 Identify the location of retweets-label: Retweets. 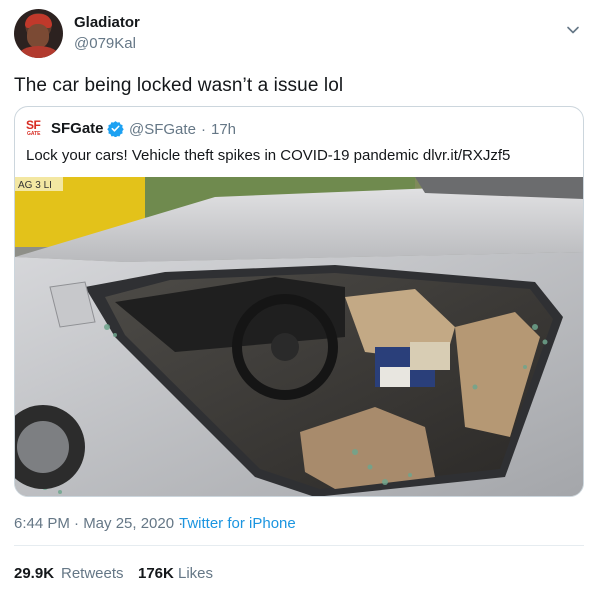
(92, 573).